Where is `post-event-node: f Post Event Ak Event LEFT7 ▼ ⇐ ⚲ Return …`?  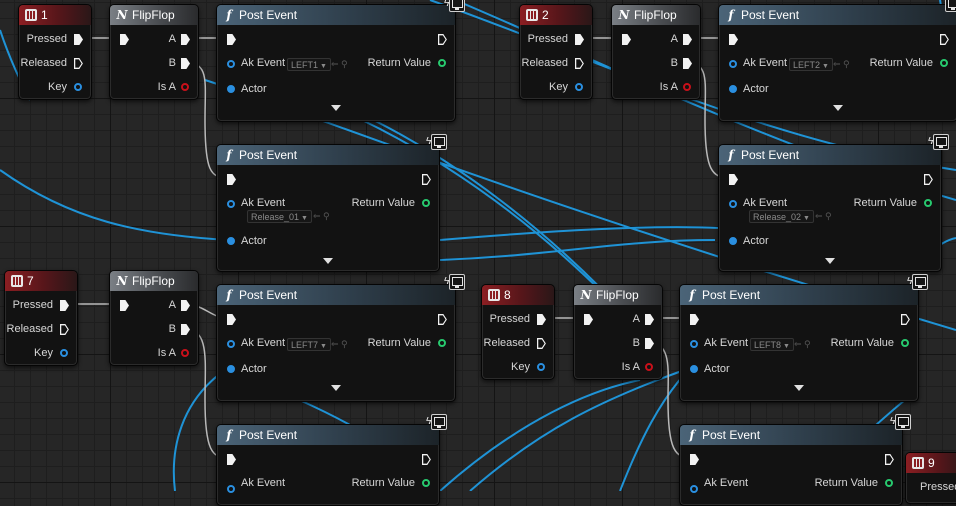
post-event-node: f Post Event Ak Event LEFT7 ▼ ⇐ ⚲ Return … is located at coordinates (336, 343).